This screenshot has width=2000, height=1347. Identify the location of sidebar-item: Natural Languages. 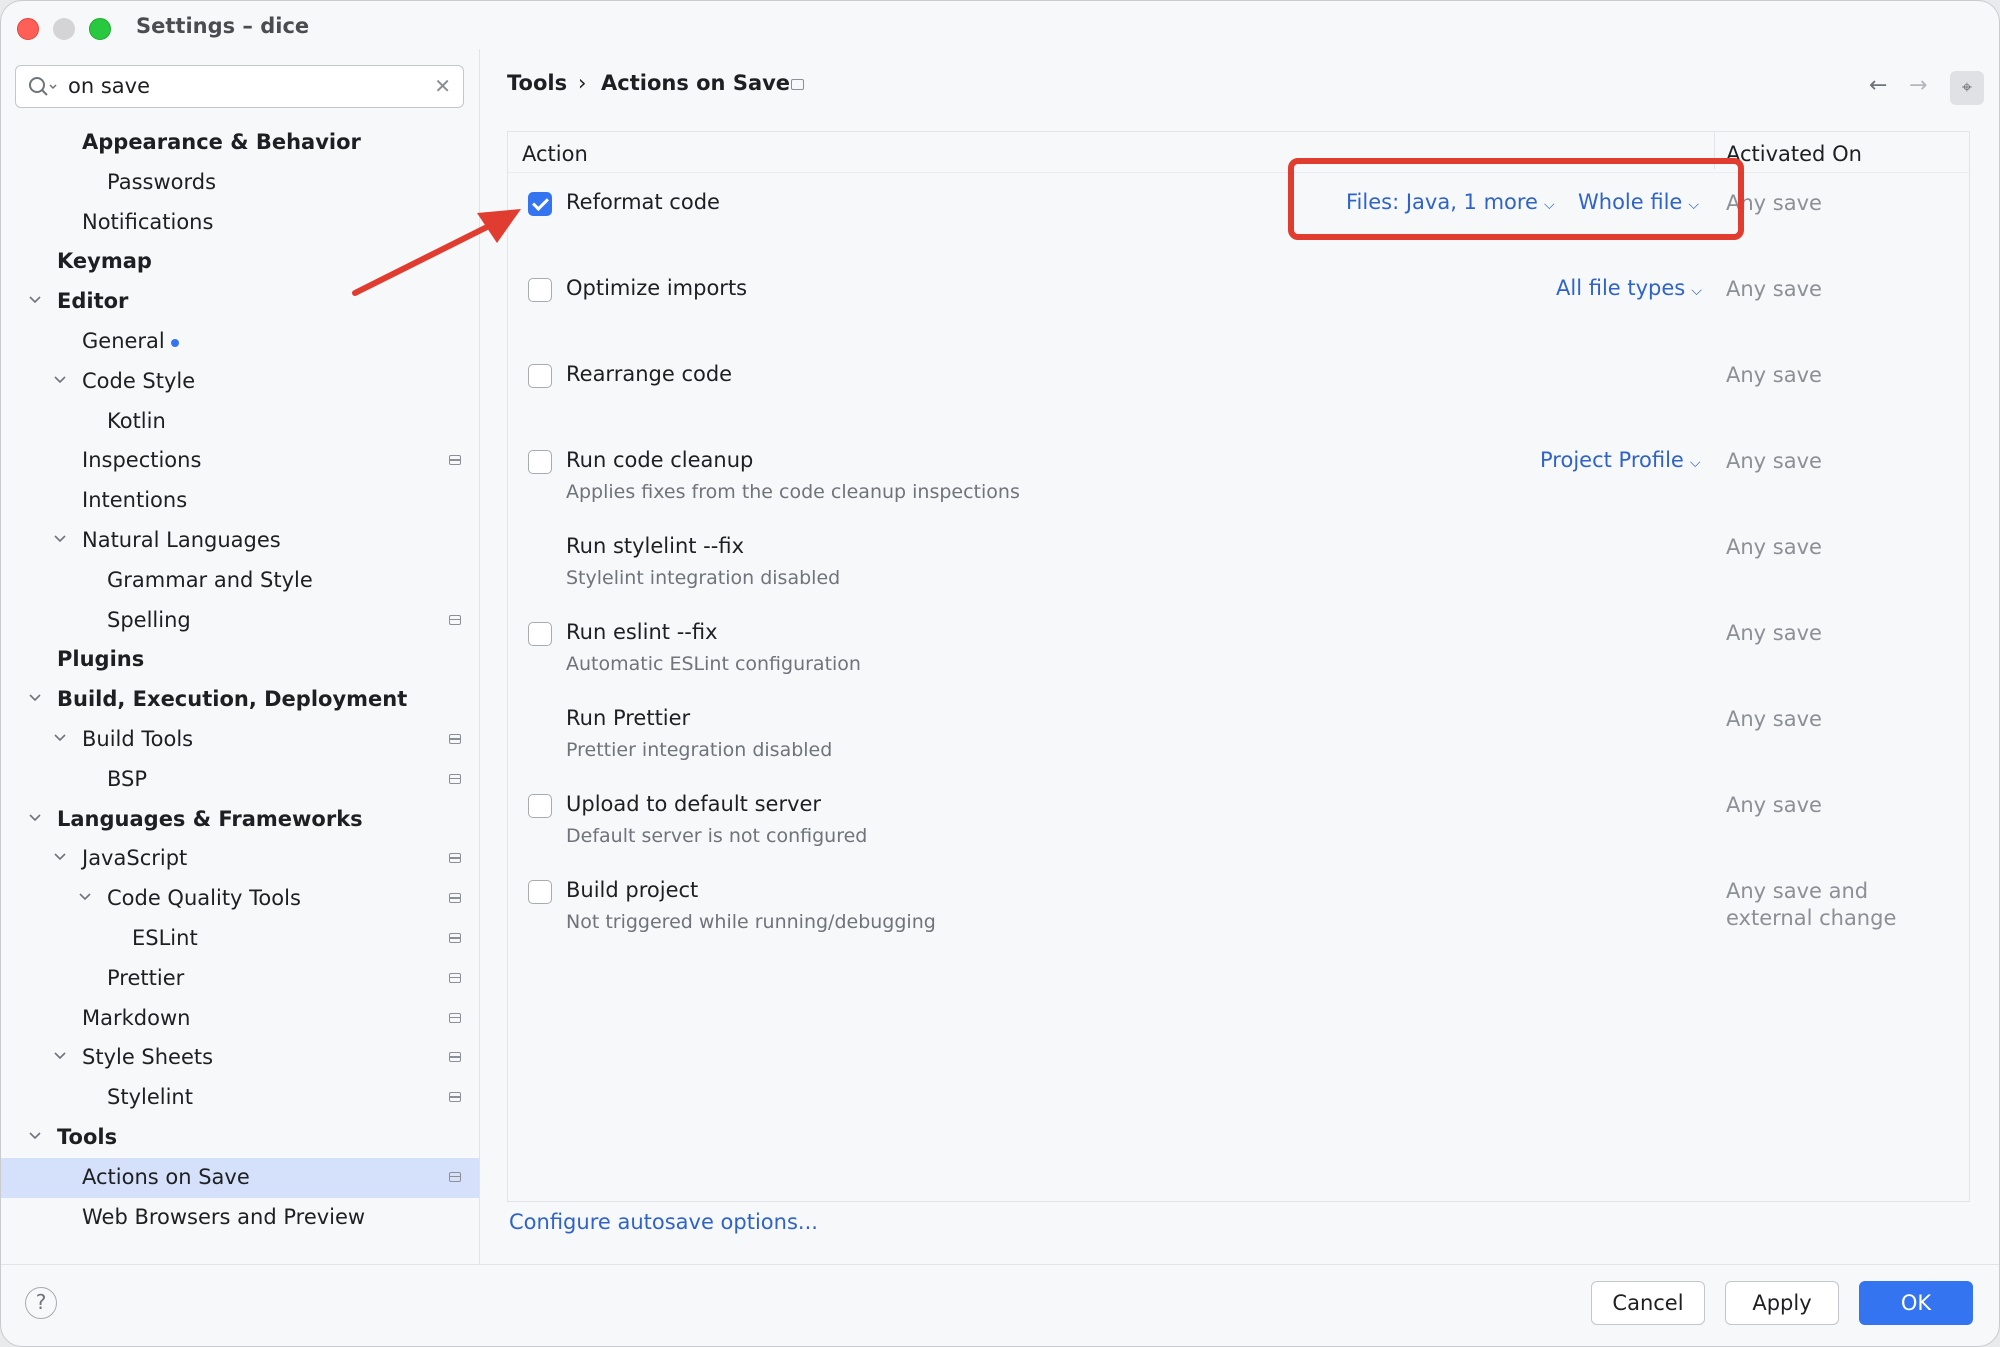
(240, 541).